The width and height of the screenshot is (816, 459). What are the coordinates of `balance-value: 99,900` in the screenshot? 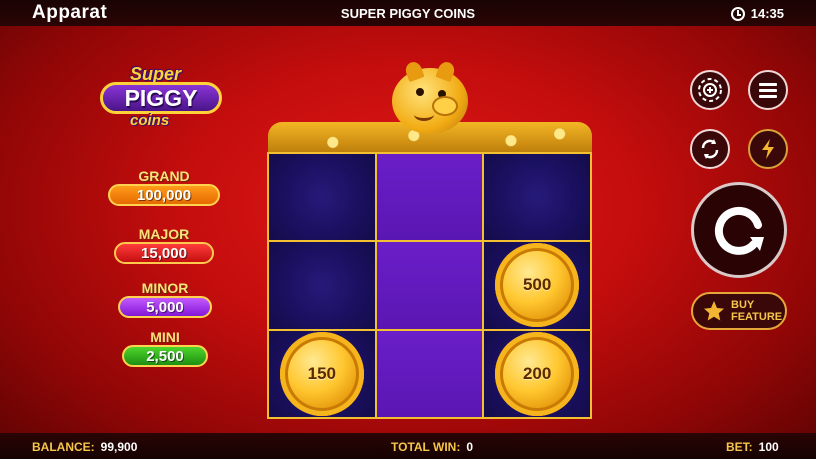 It's located at (119, 447).